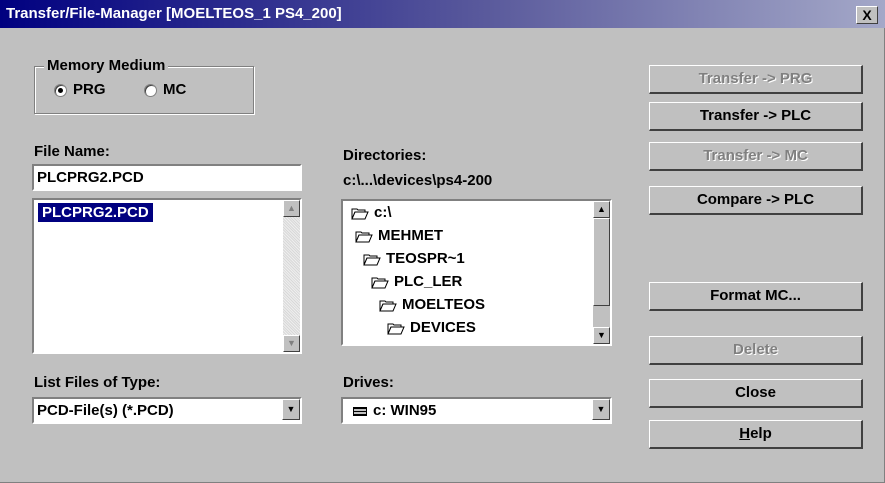  What do you see at coordinates (90, 177) in the screenshot?
I see `file-name-value: PLCPRG2.PCD` at bounding box center [90, 177].